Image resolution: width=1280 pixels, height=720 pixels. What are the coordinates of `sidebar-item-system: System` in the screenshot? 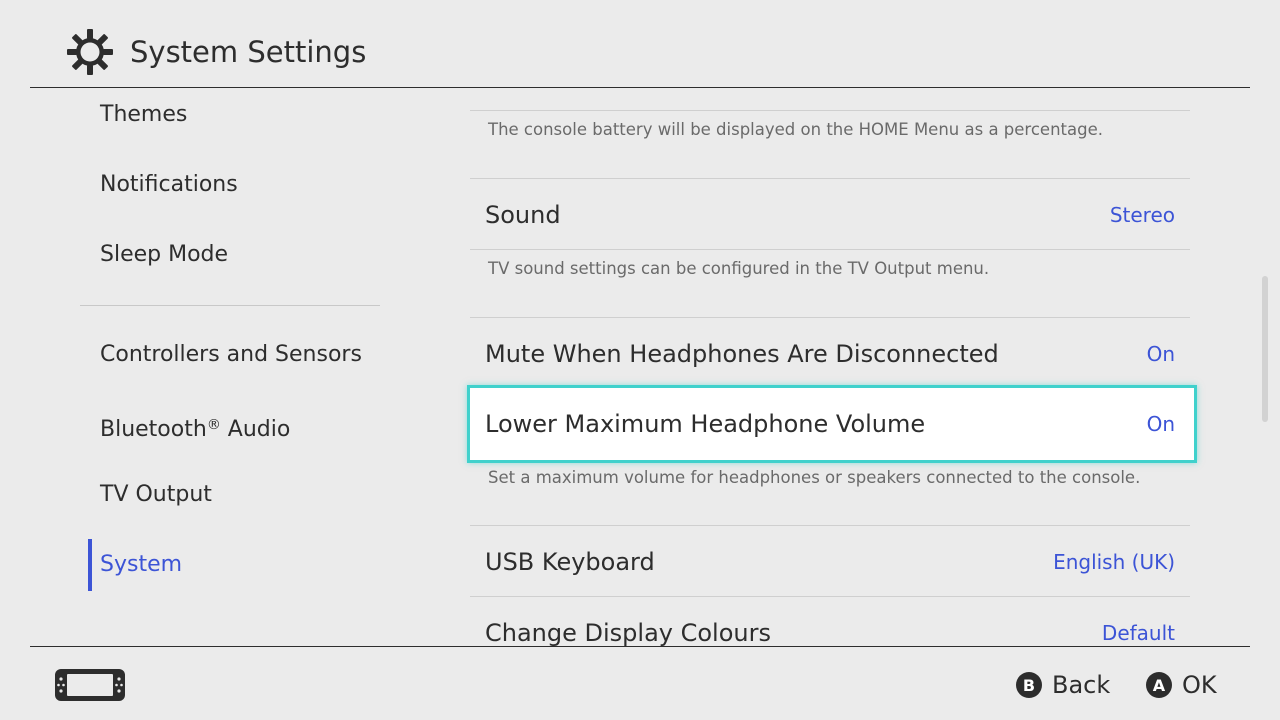 It's located at (141, 565).